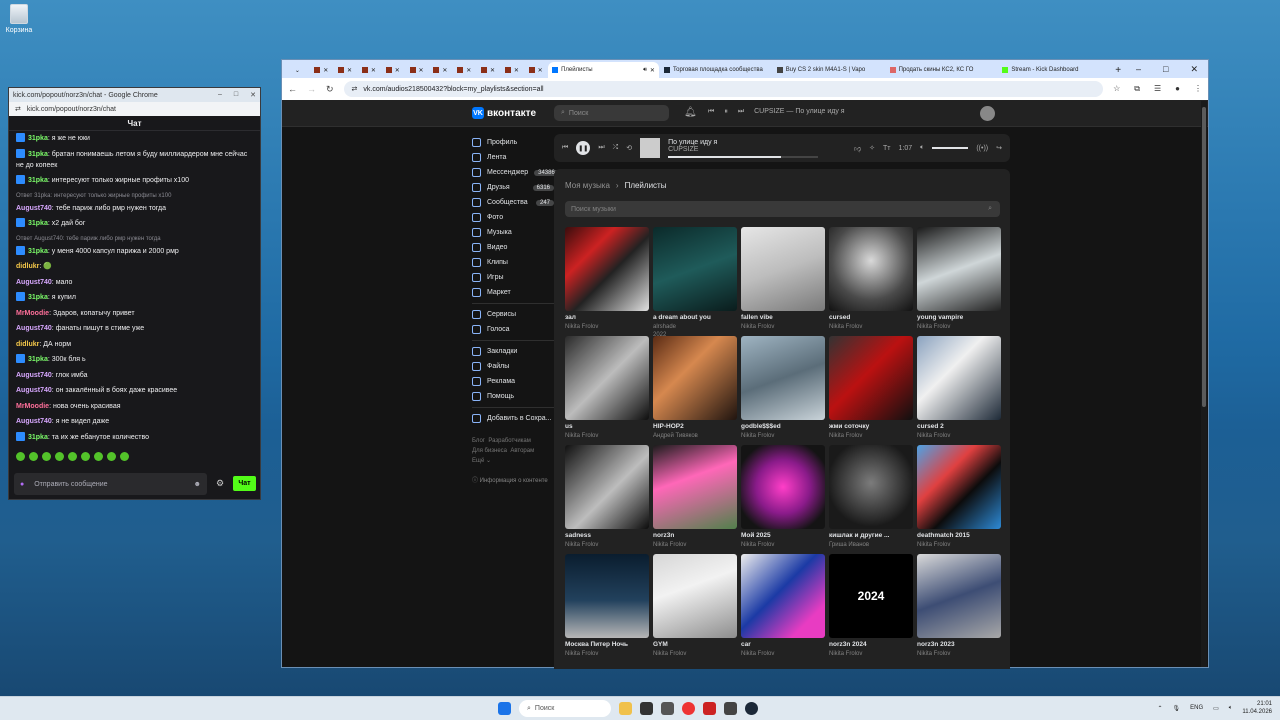 The height and width of the screenshot is (720, 1280). What do you see at coordinates (652, 70) in the screenshot?
I see `close-tab-icon: ✕` at bounding box center [652, 70].